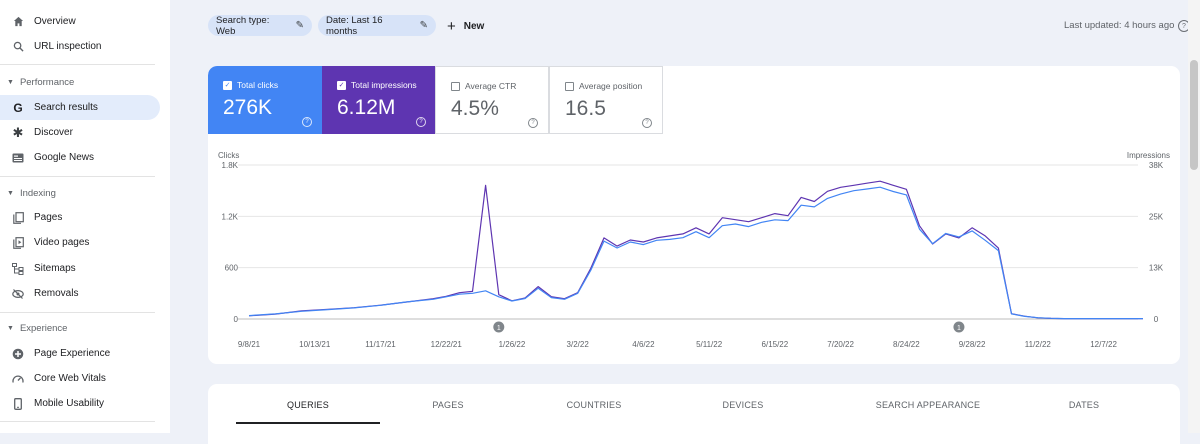  What do you see at coordinates (43, 328) in the screenshot?
I see `section-title: Experience` at bounding box center [43, 328].